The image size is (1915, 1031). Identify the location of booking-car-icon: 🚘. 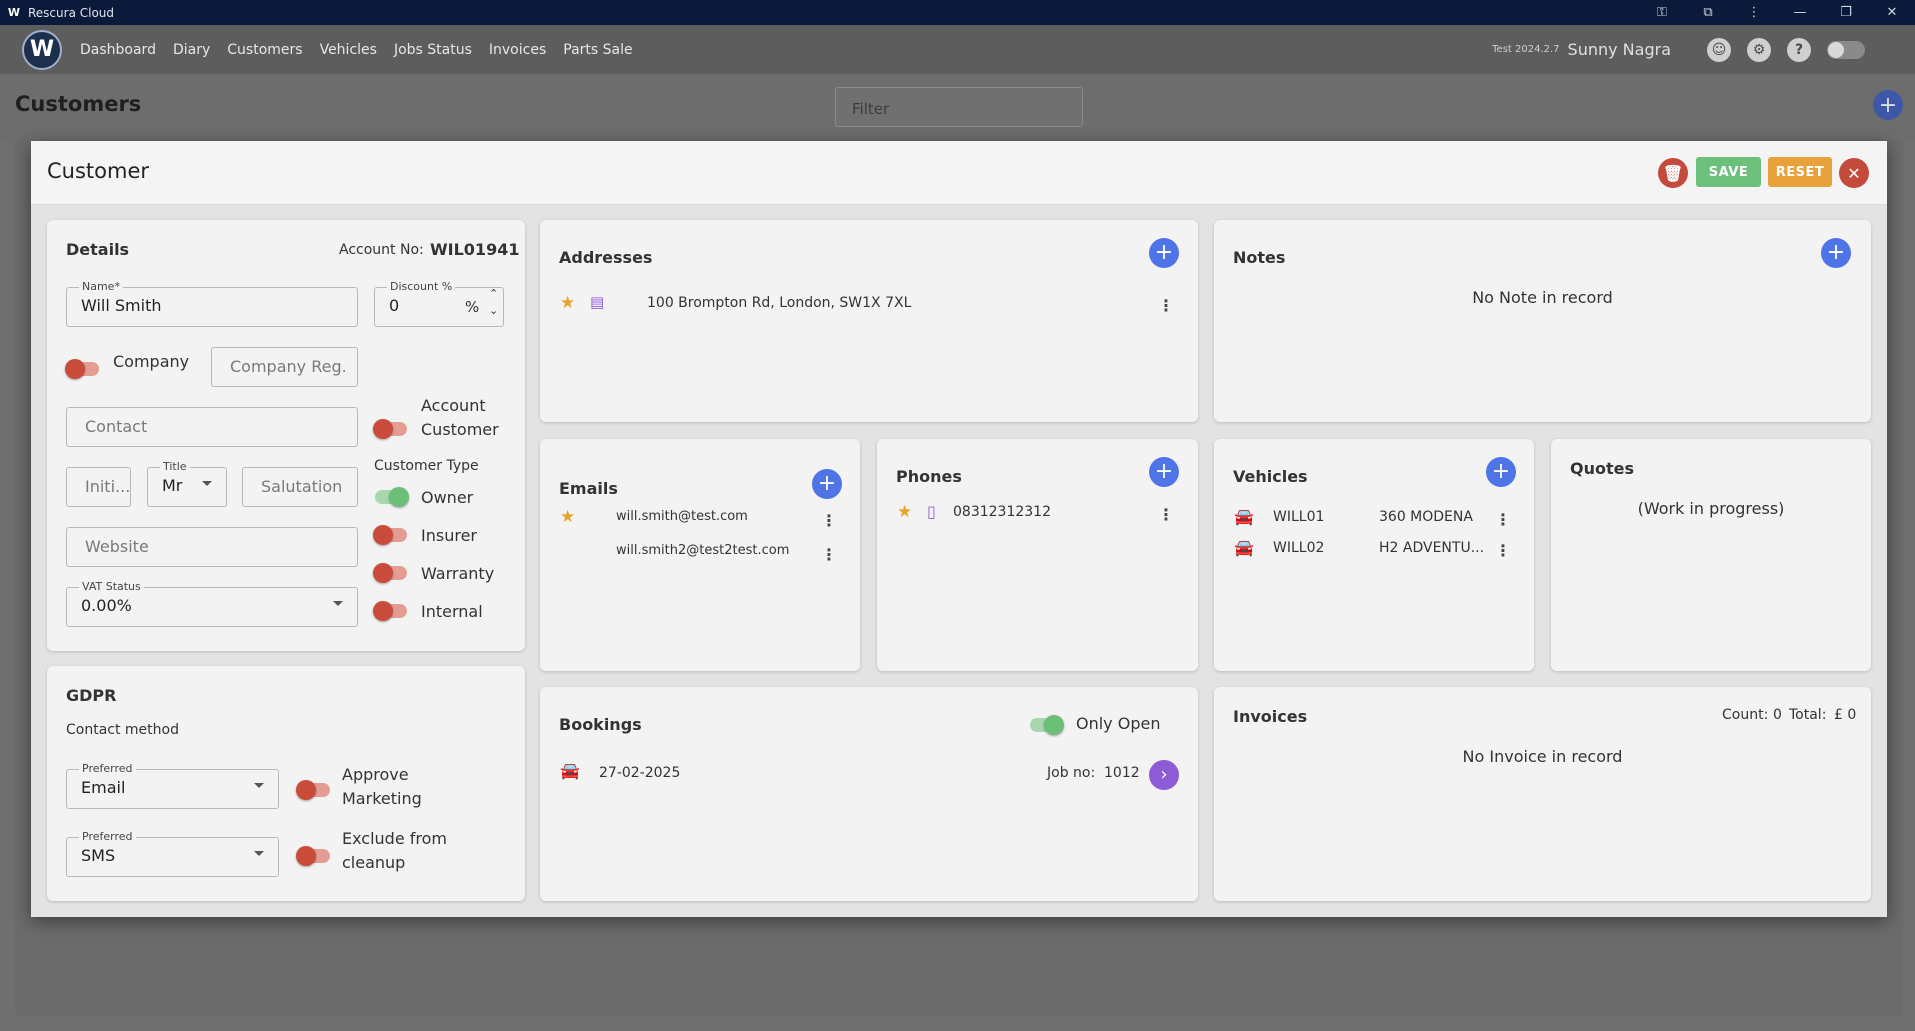
(570, 770).